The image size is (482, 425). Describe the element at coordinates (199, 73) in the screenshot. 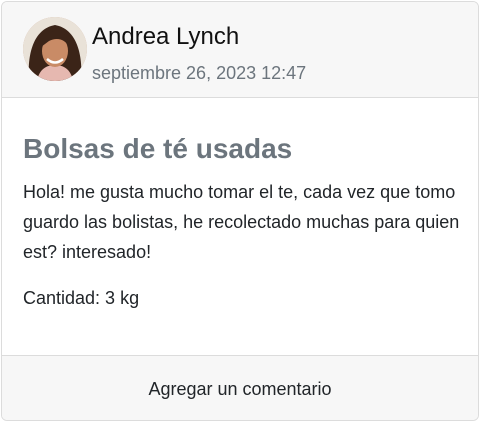

I see `post-date: septiembre 26, 2023 12:47` at that location.